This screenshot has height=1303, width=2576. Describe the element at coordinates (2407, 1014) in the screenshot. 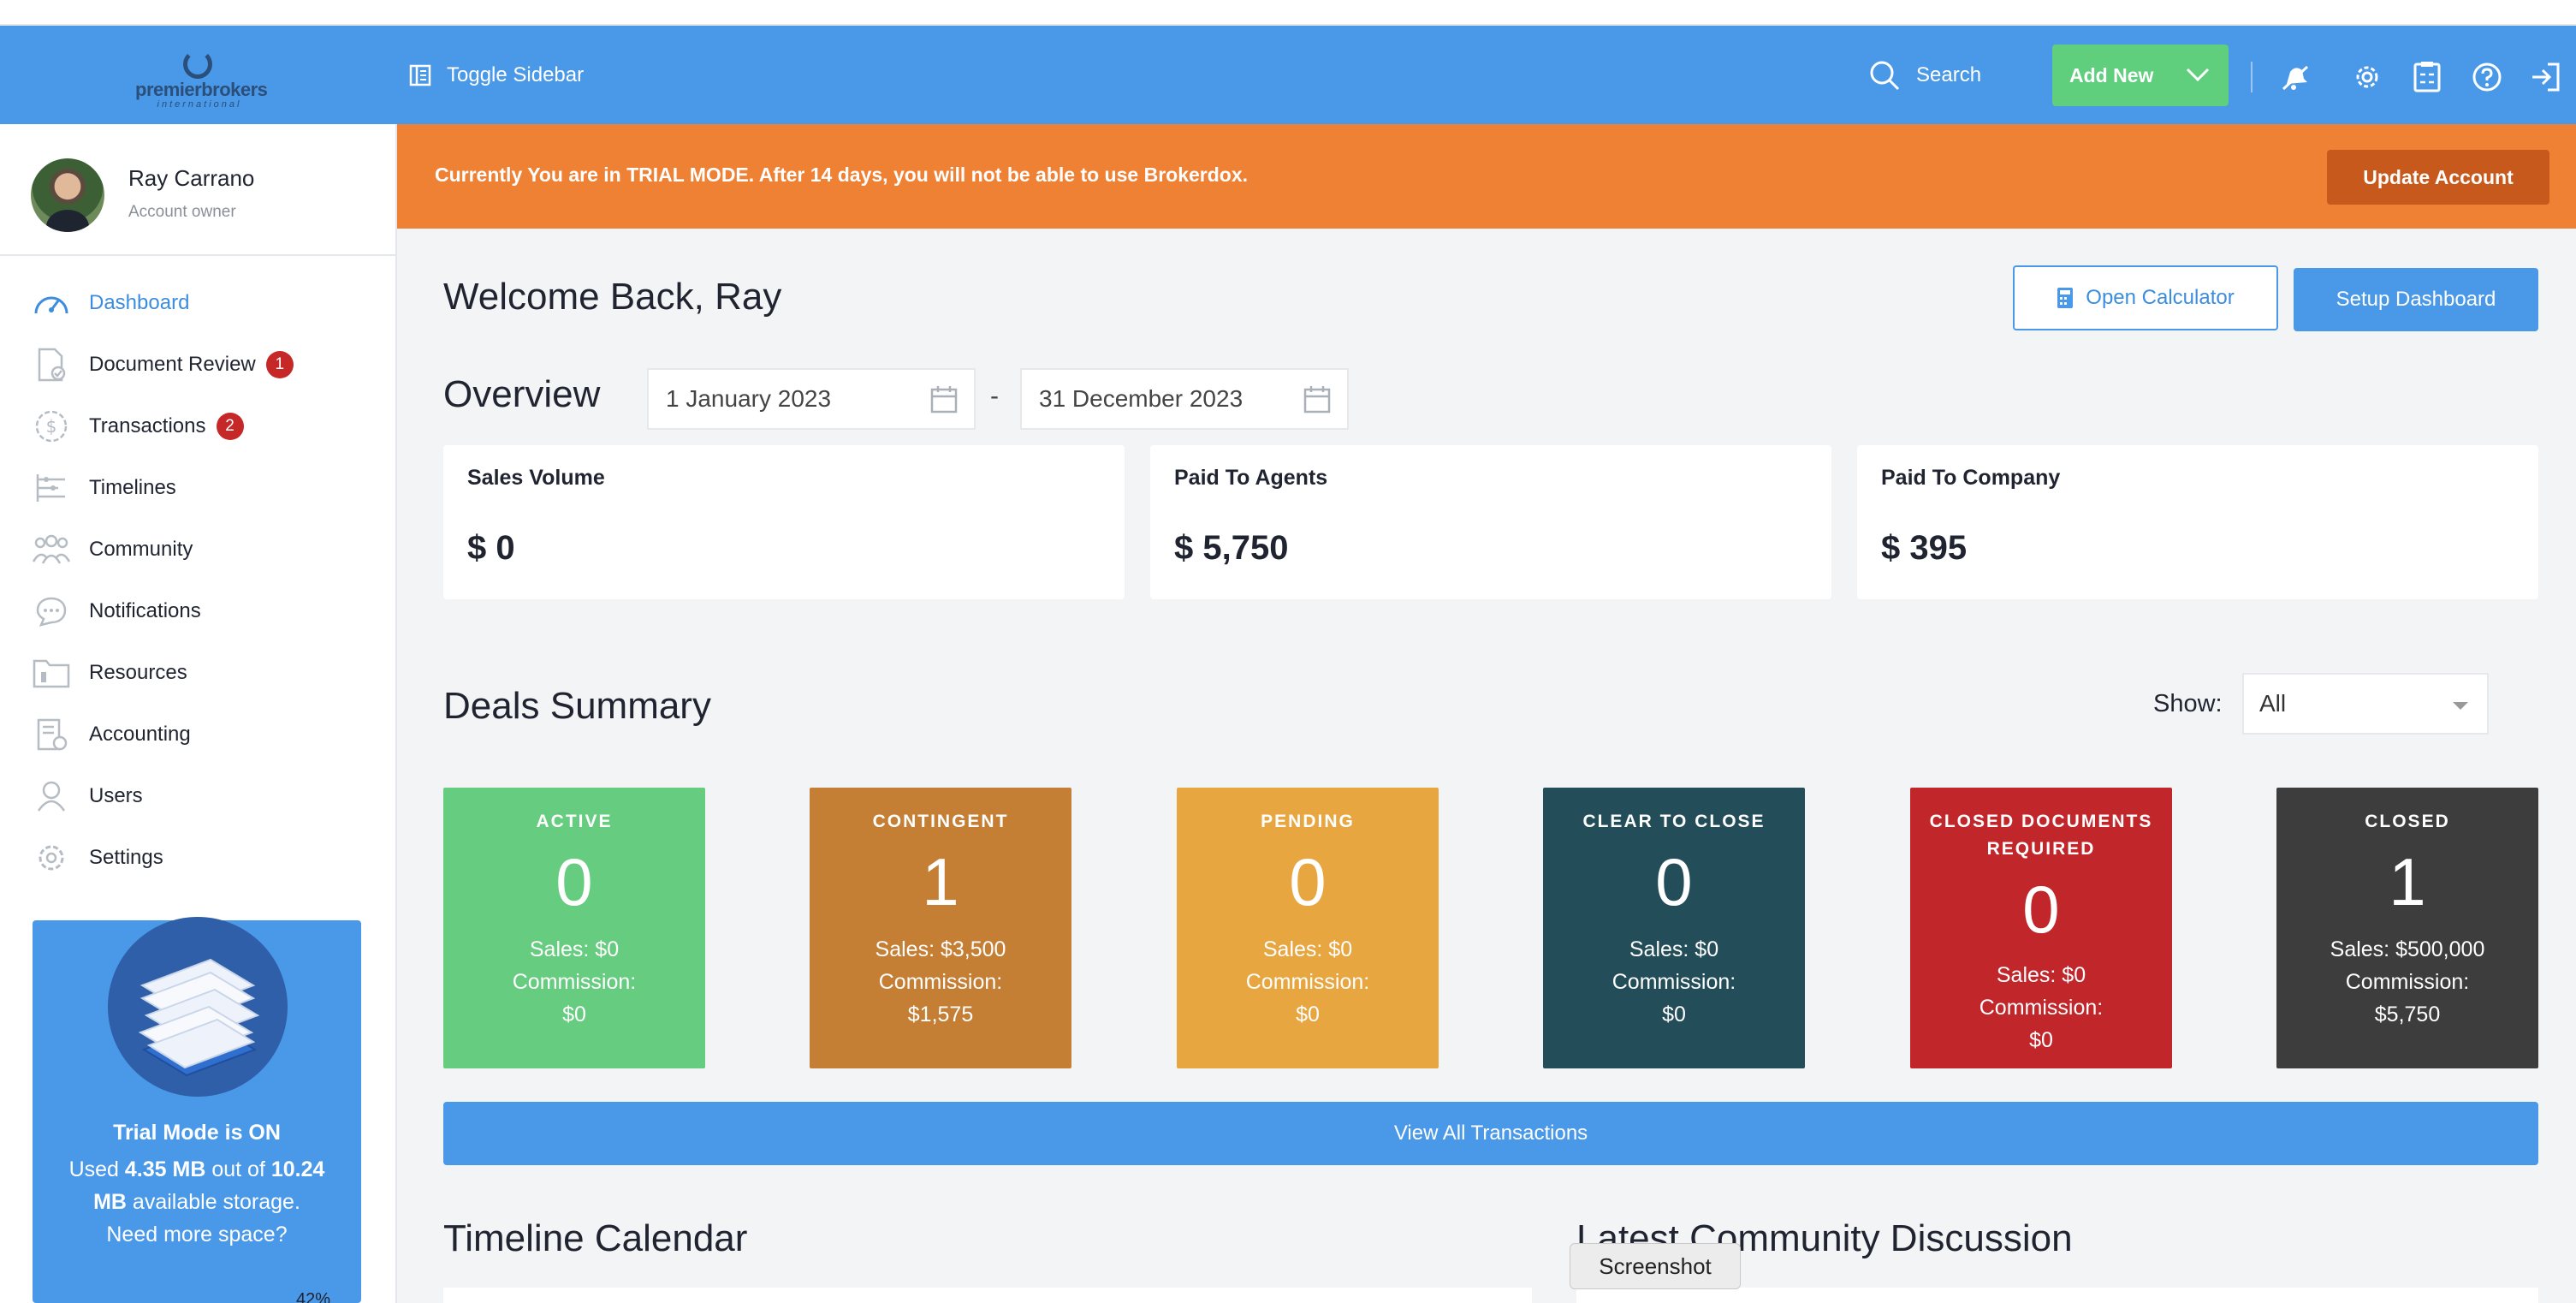

I see `deal-commission: $5,750` at that location.